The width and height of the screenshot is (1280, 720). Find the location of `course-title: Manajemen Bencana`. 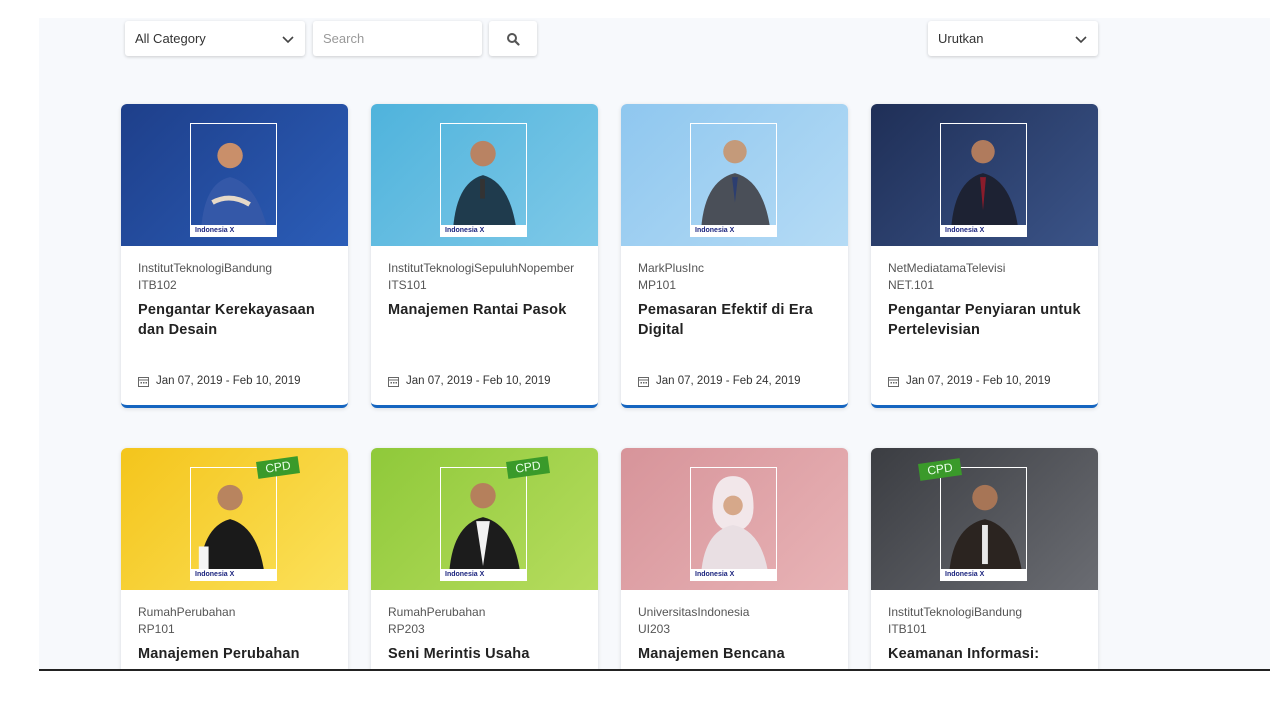

course-title: Manajemen Bencana is located at coordinates (711, 654).